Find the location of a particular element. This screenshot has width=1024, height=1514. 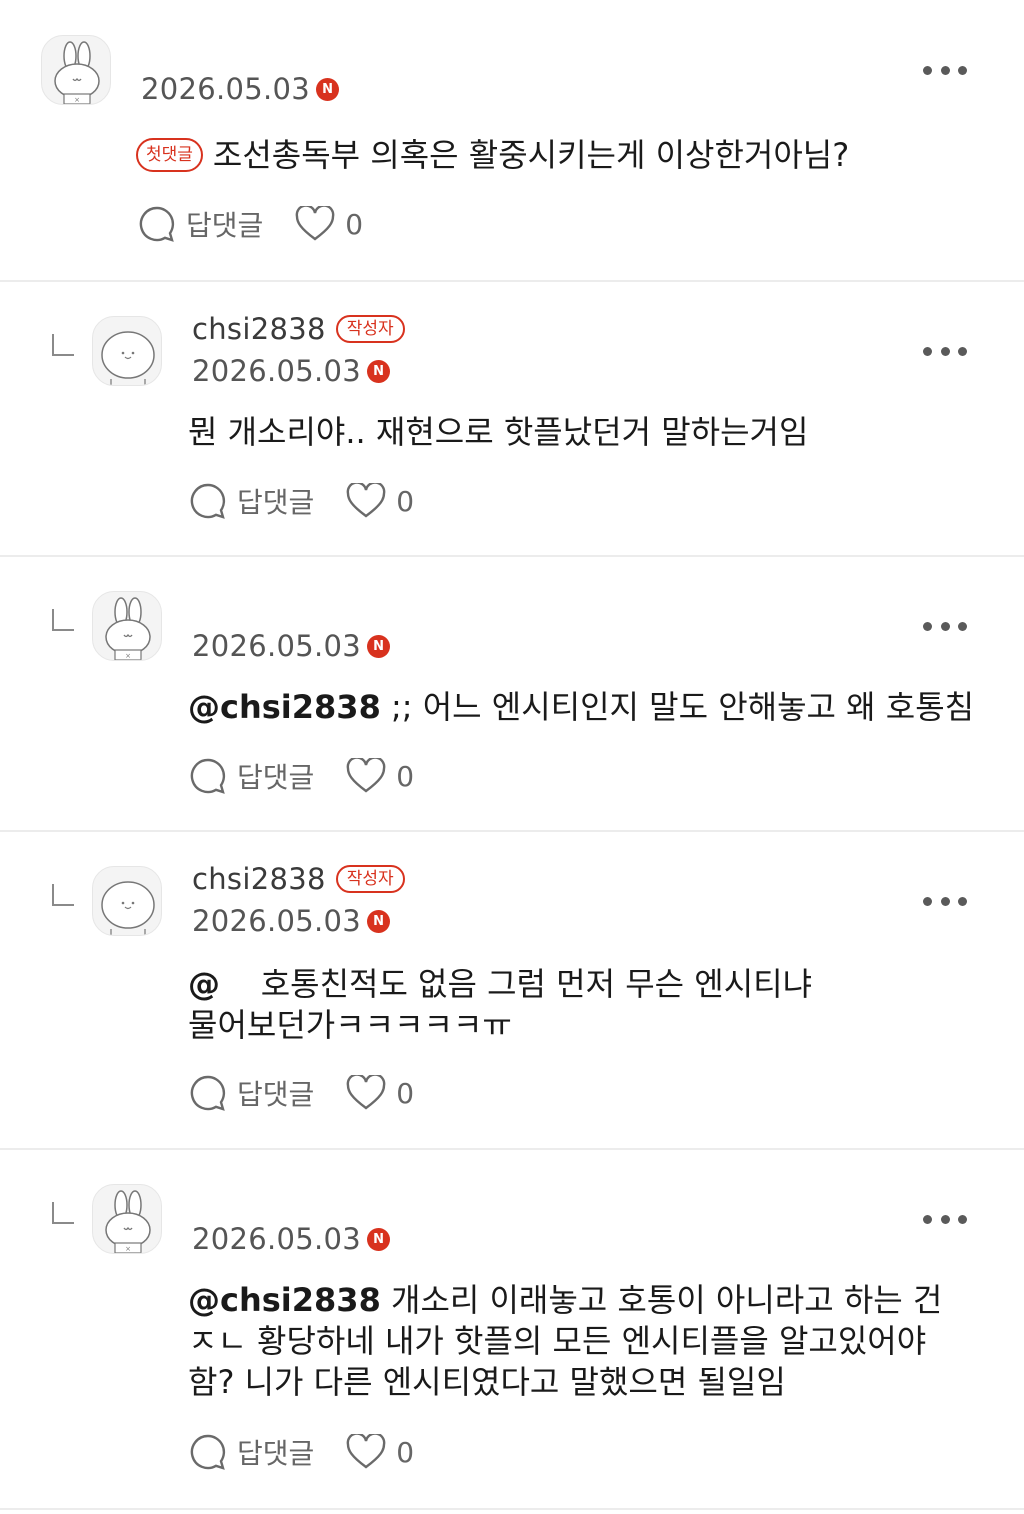

first-comment-badge: 첫댓글 is located at coordinates (169, 155).